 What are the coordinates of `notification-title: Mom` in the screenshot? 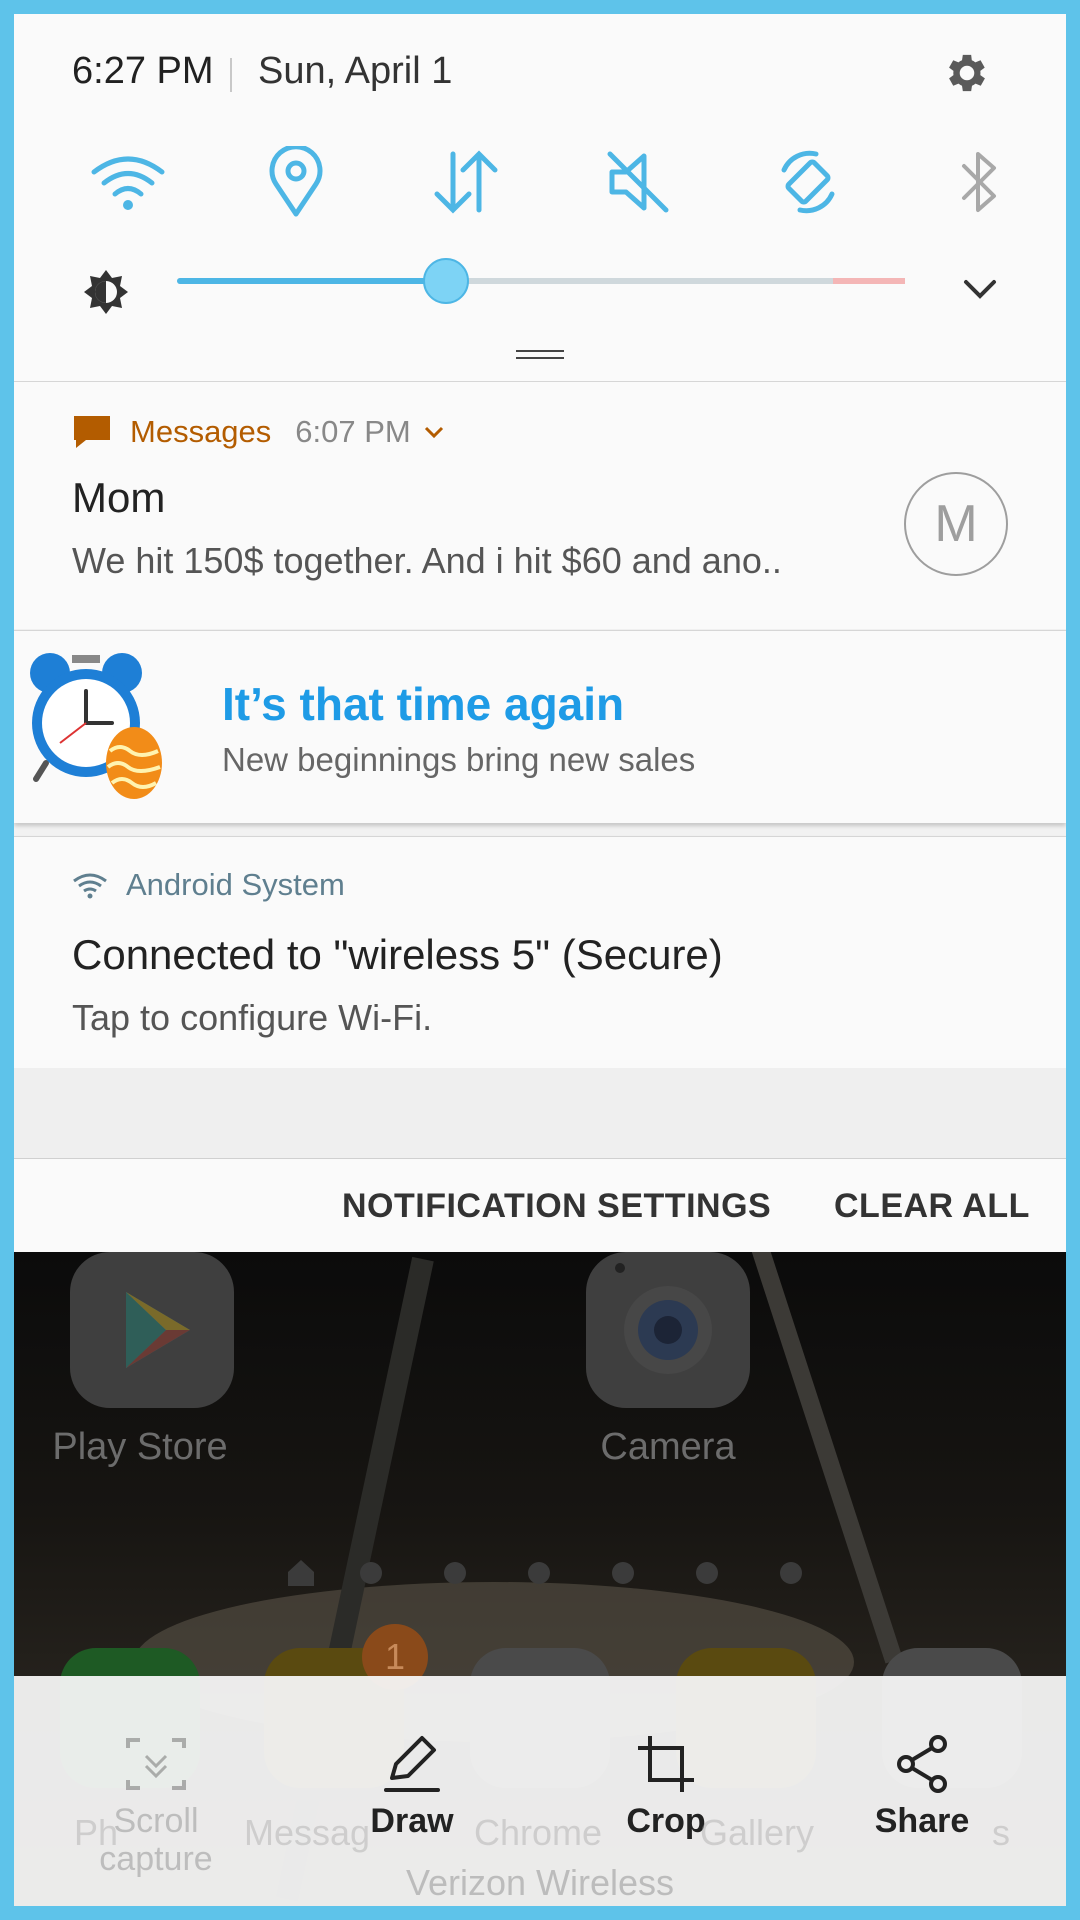 It's located at (119, 497).